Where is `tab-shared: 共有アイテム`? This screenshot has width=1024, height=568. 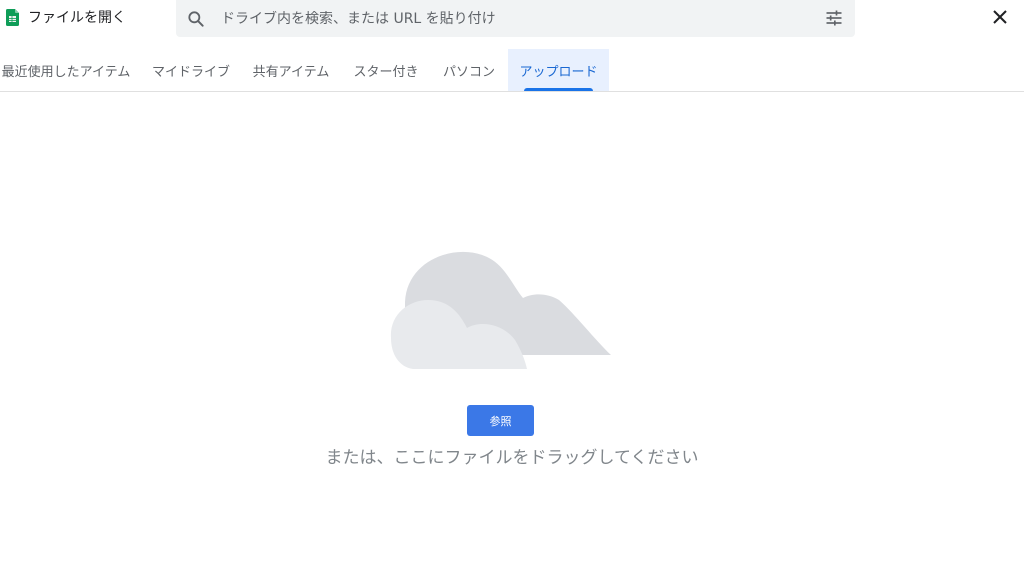 tab-shared: 共有アイテム is located at coordinates (291, 70).